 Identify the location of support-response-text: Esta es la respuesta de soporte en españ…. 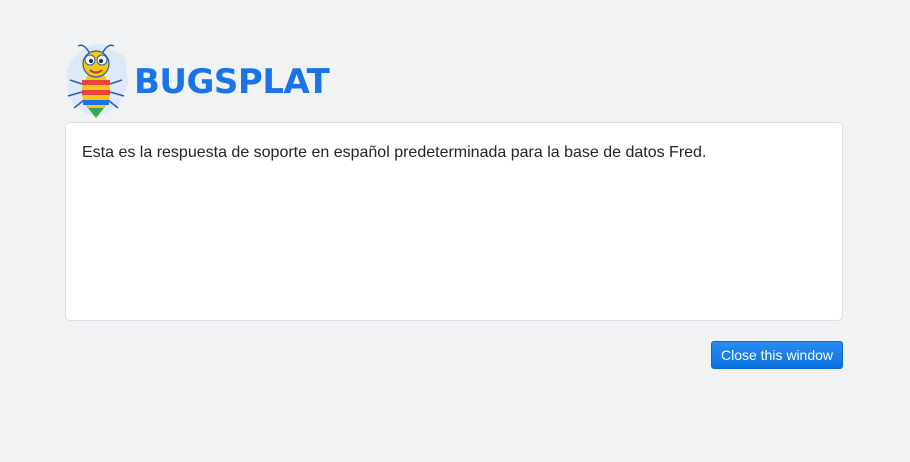
(394, 152).